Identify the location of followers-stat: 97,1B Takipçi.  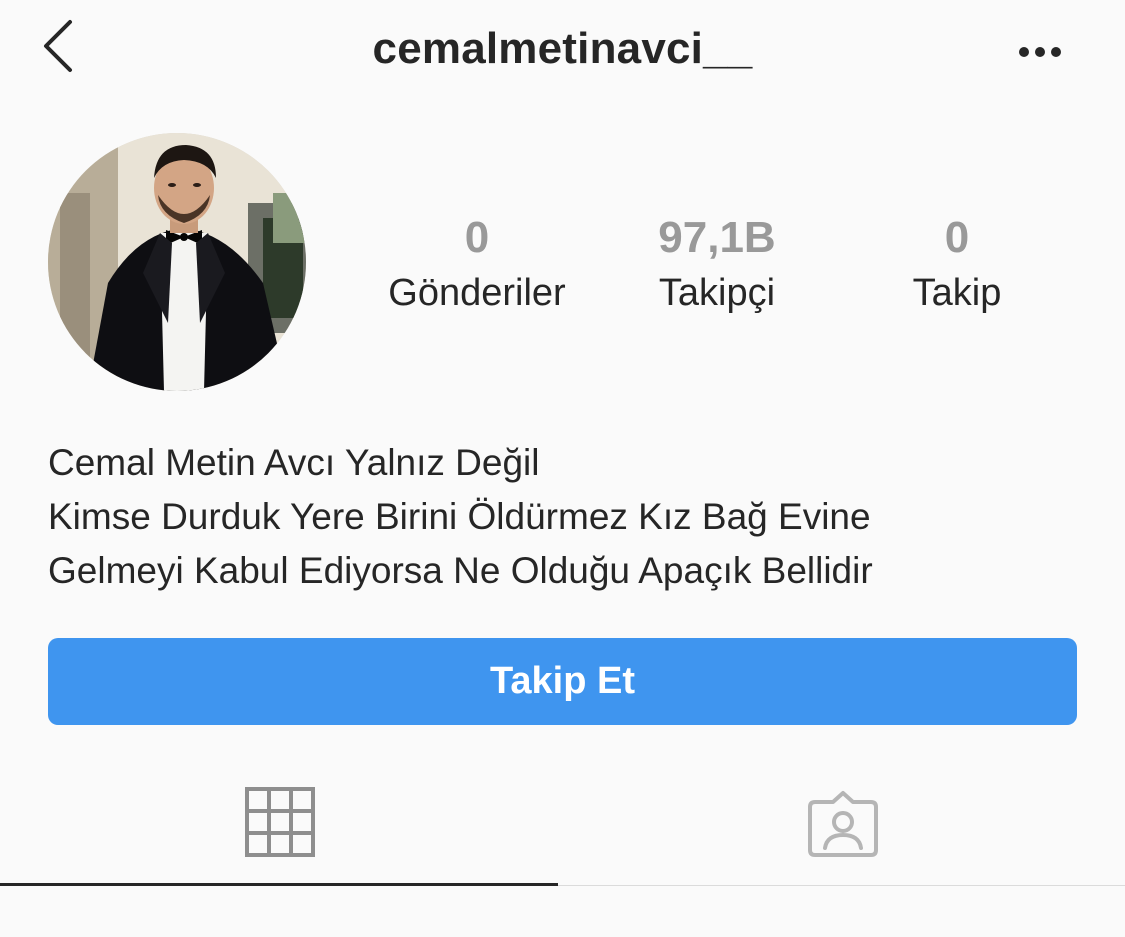
(717, 265).